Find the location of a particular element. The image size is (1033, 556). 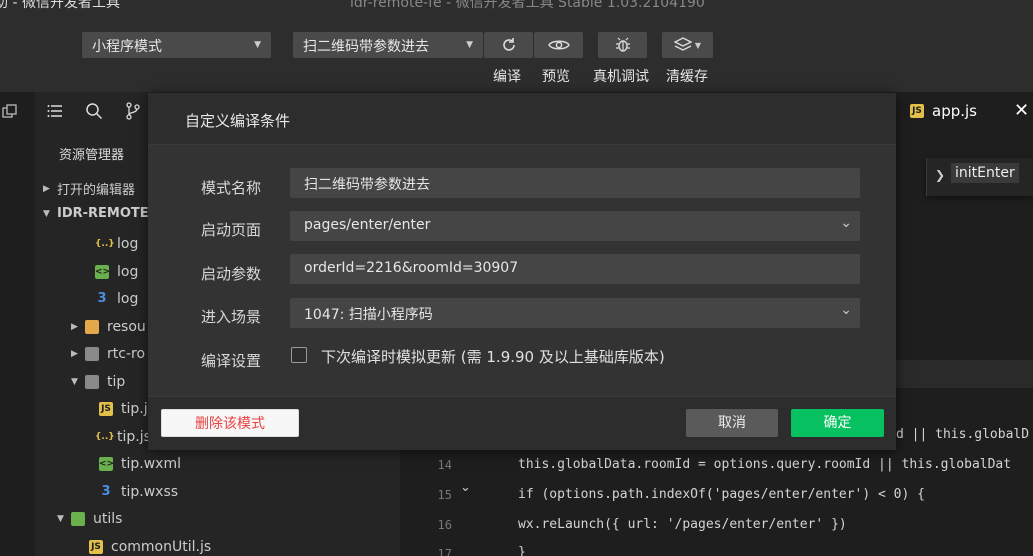

compile-button is located at coordinates (508, 45).